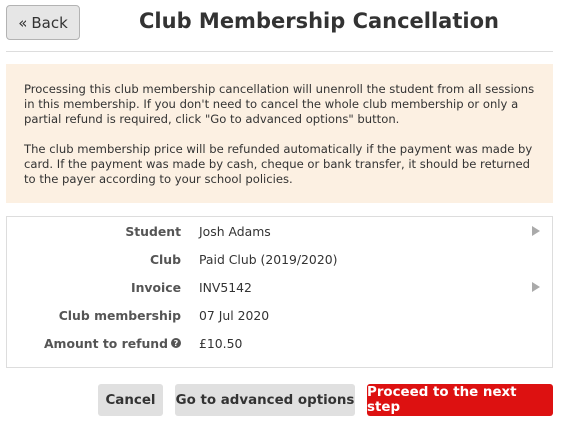  Describe the element at coordinates (265, 400) in the screenshot. I see `advanced-options-button: Go to advanced options` at that location.